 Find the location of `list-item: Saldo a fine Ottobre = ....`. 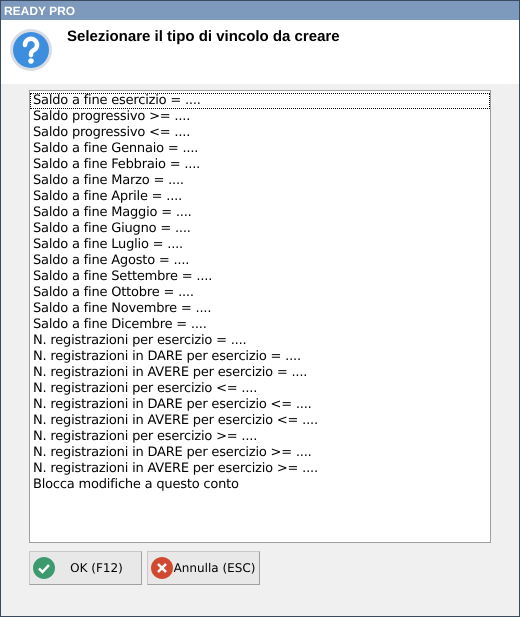

list-item: Saldo a fine Ottobre = .... is located at coordinates (260, 293).